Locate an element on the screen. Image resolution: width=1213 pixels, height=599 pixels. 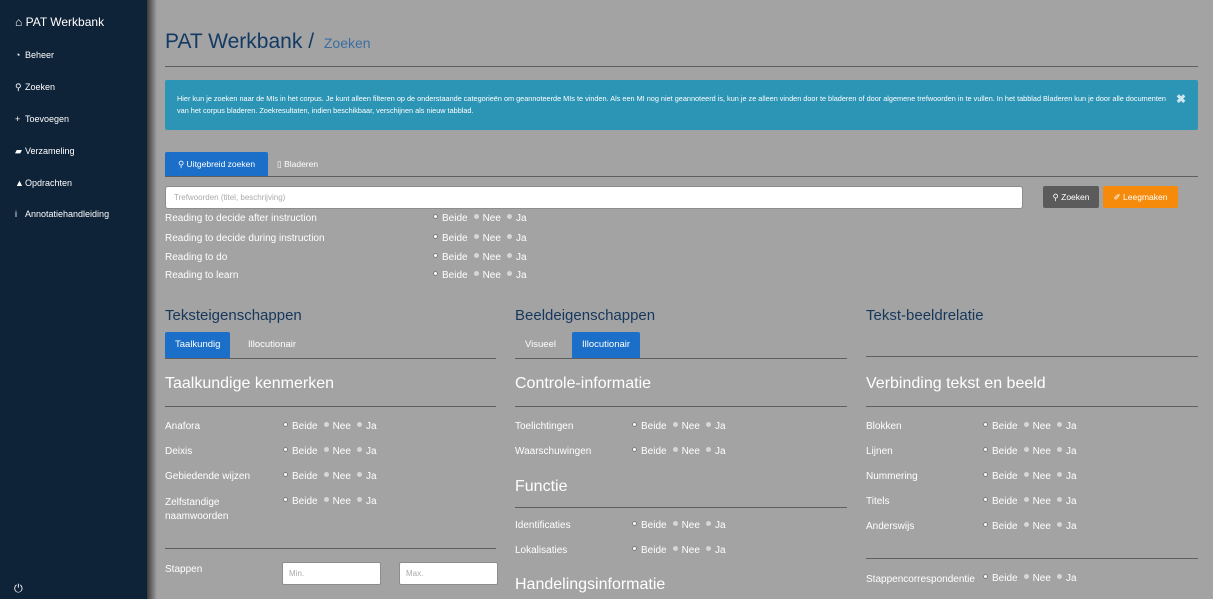
page-title-main: PAT Werkbank is located at coordinates (234, 41).